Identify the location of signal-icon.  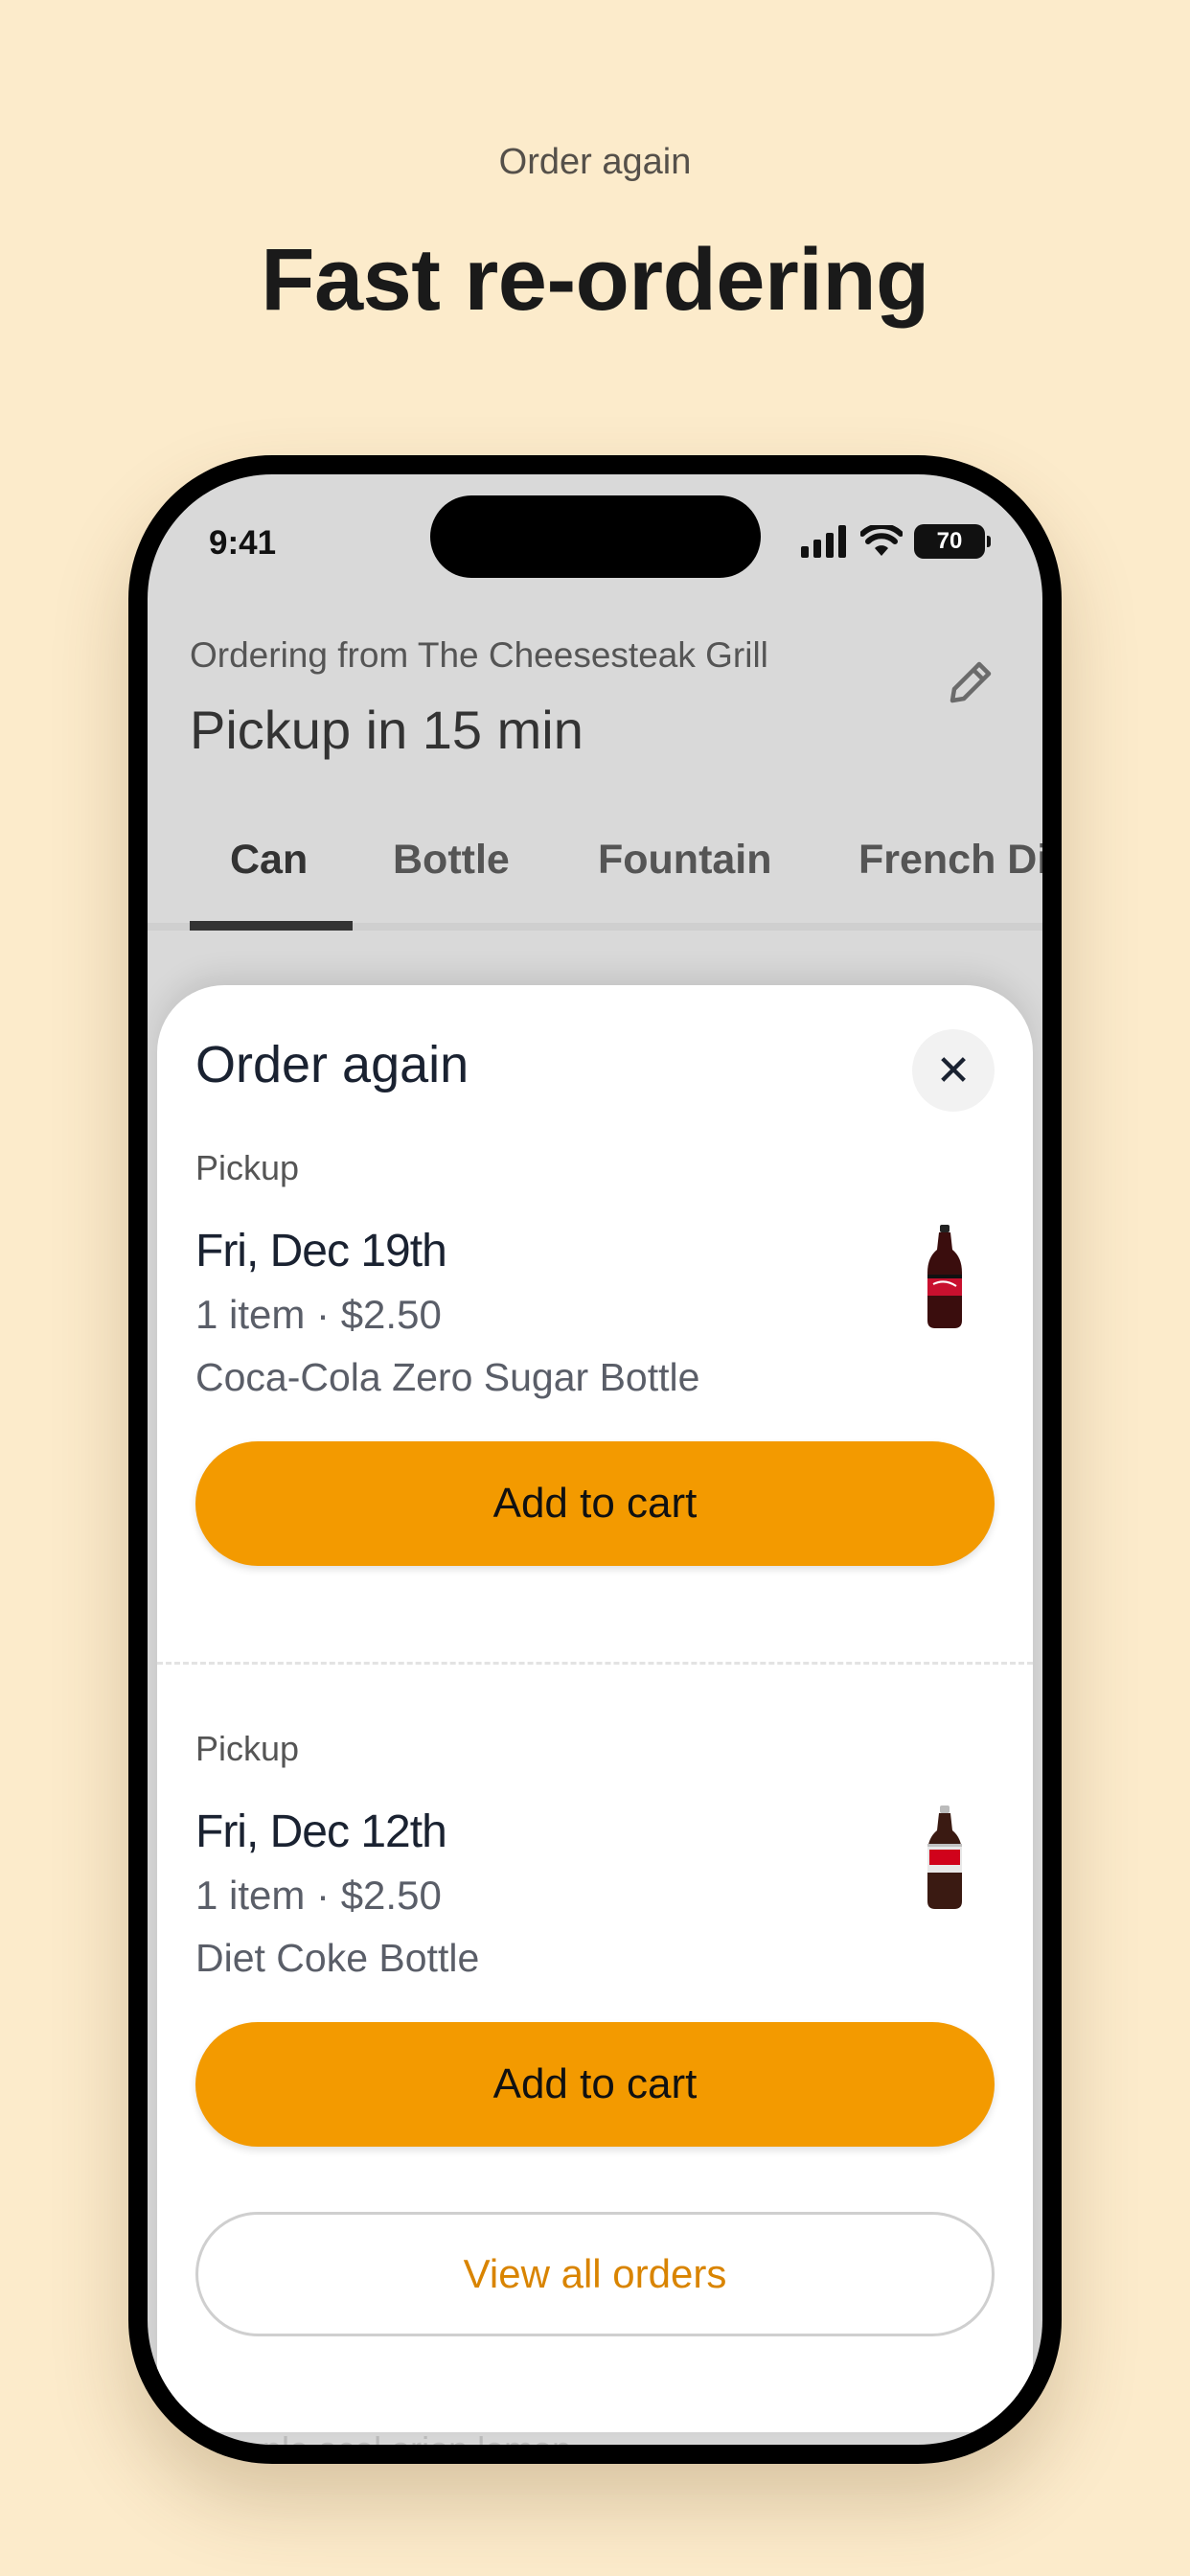
(824, 541).